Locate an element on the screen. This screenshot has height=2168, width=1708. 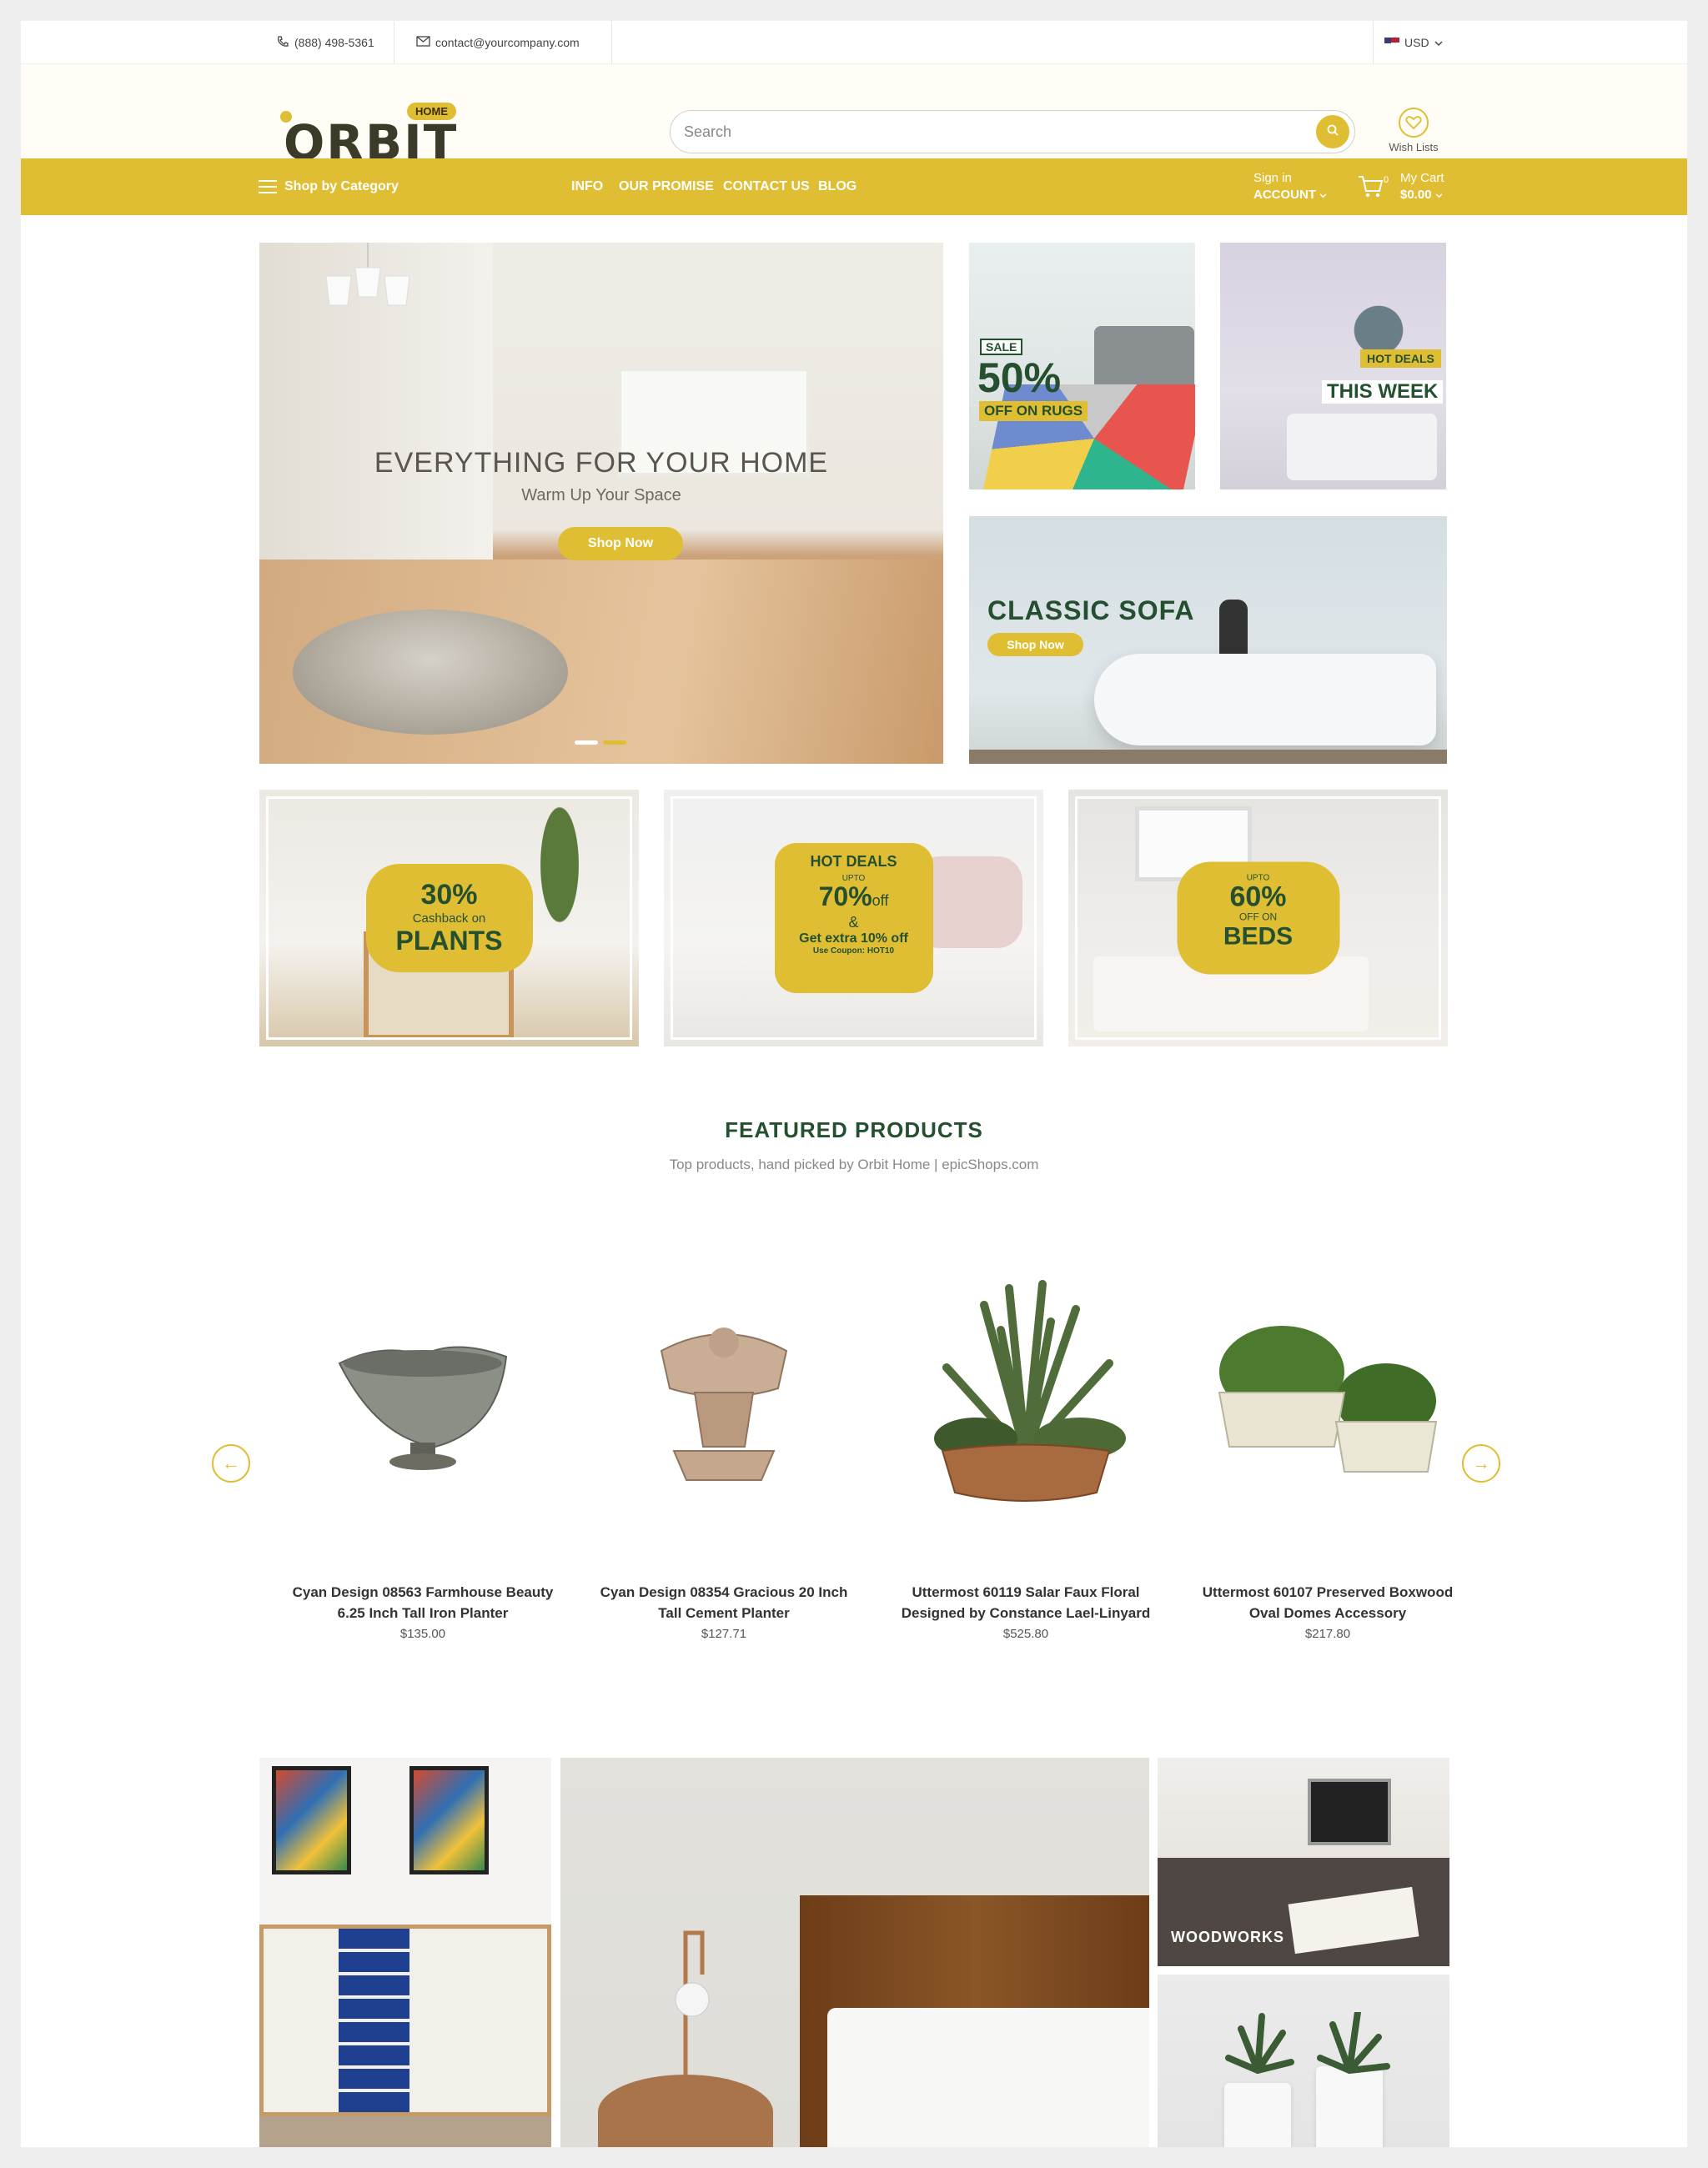
heart-icon is located at coordinates (1414, 123).